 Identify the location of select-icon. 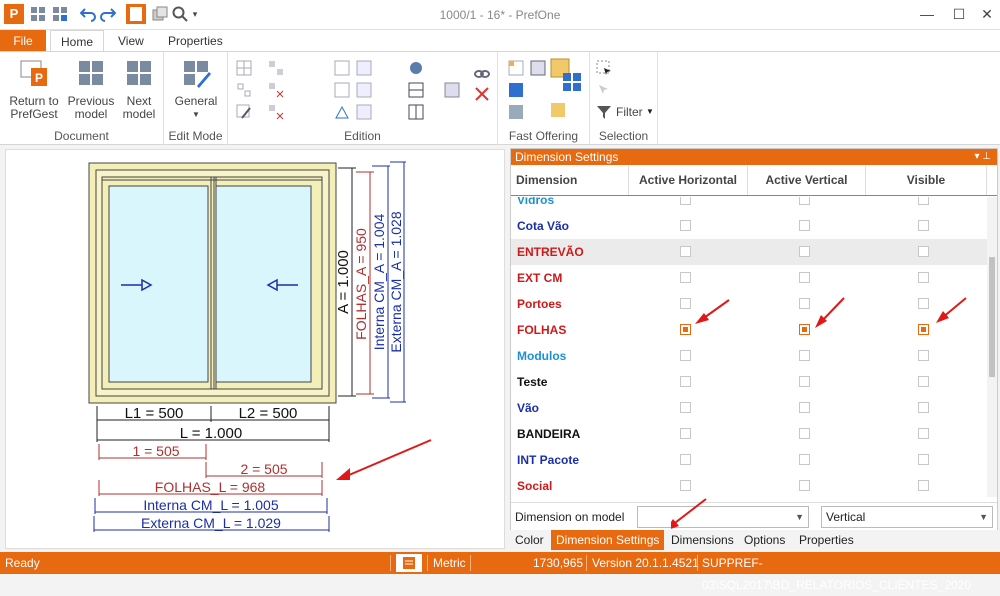
(604, 68).